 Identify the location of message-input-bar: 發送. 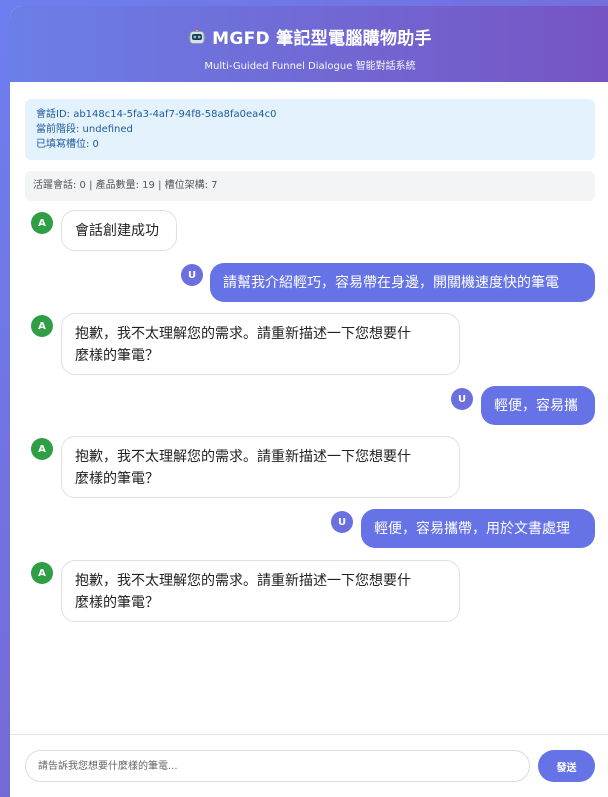
(309, 765).